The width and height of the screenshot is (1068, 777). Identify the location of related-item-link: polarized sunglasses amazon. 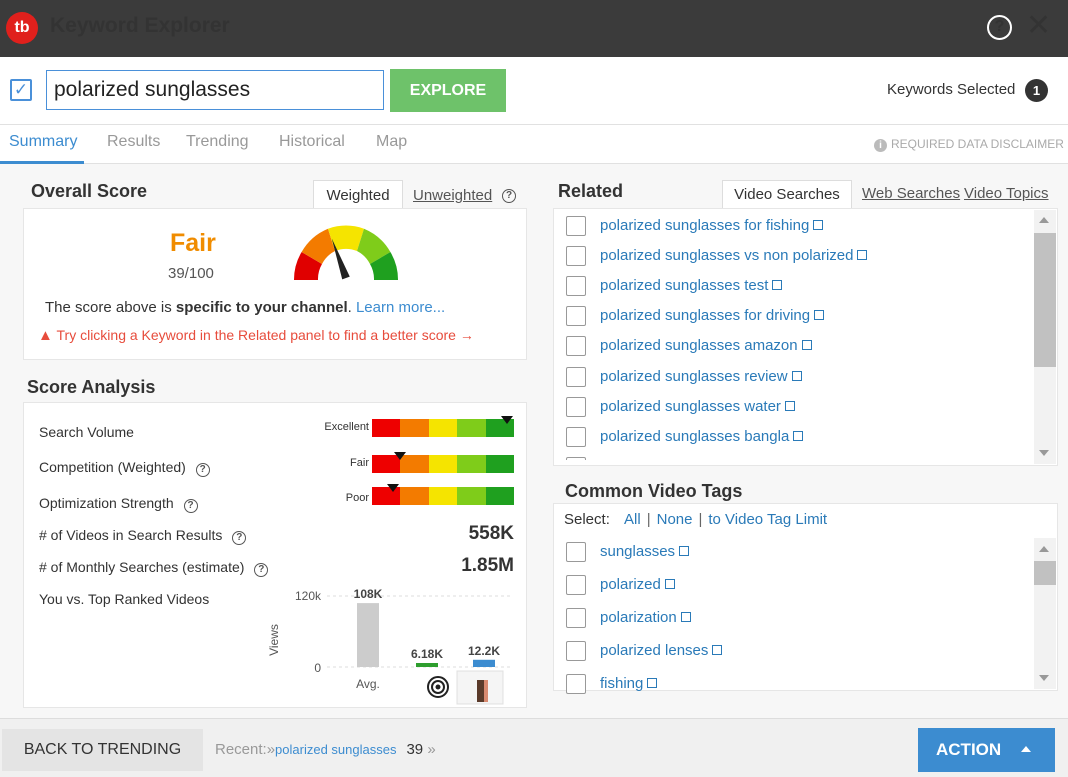
(706, 345).